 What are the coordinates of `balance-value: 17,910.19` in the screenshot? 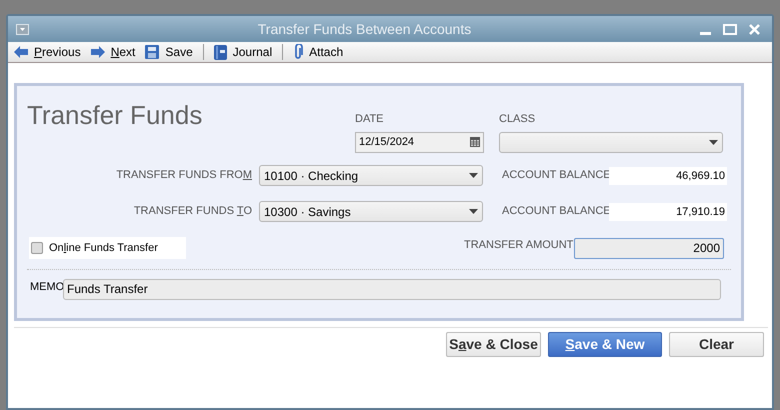 It's located at (668, 211).